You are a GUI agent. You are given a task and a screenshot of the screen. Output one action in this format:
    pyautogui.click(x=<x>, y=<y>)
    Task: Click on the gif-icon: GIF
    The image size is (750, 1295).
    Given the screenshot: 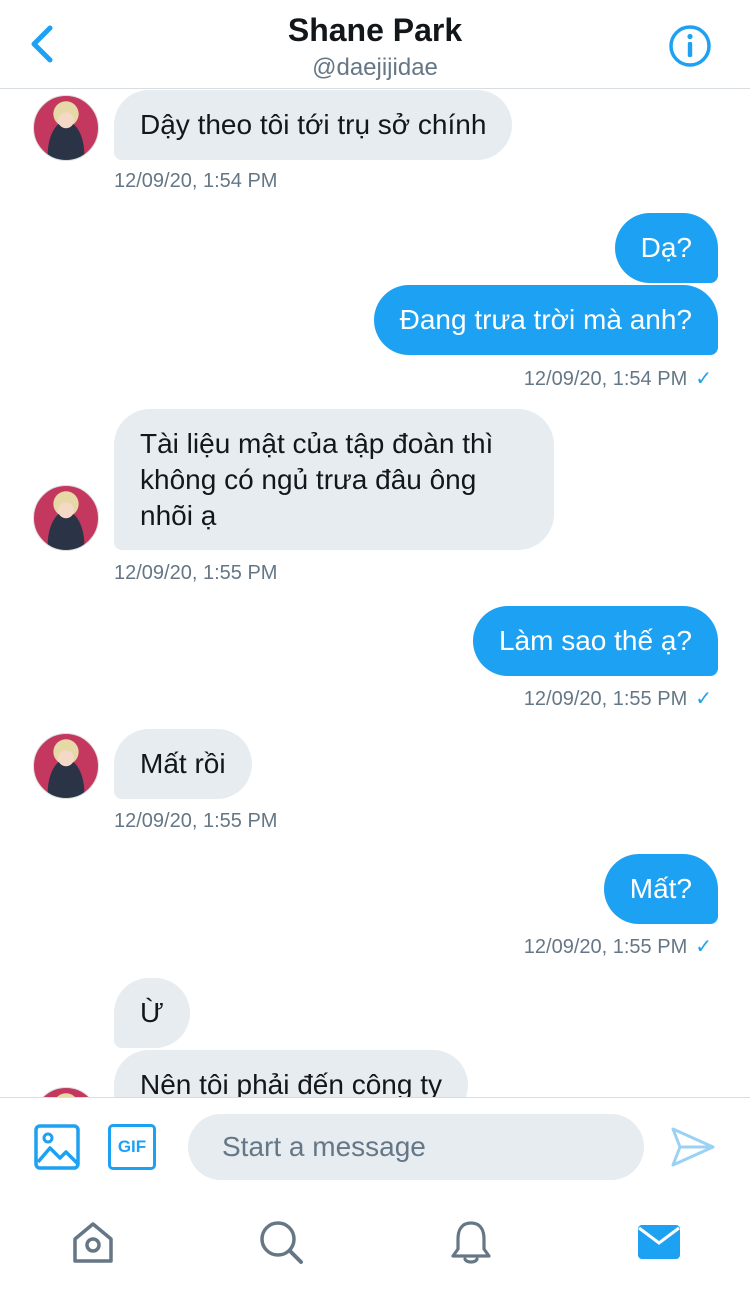 What is the action you would take?
    pyautogui.click(x=132, y=1147)
    